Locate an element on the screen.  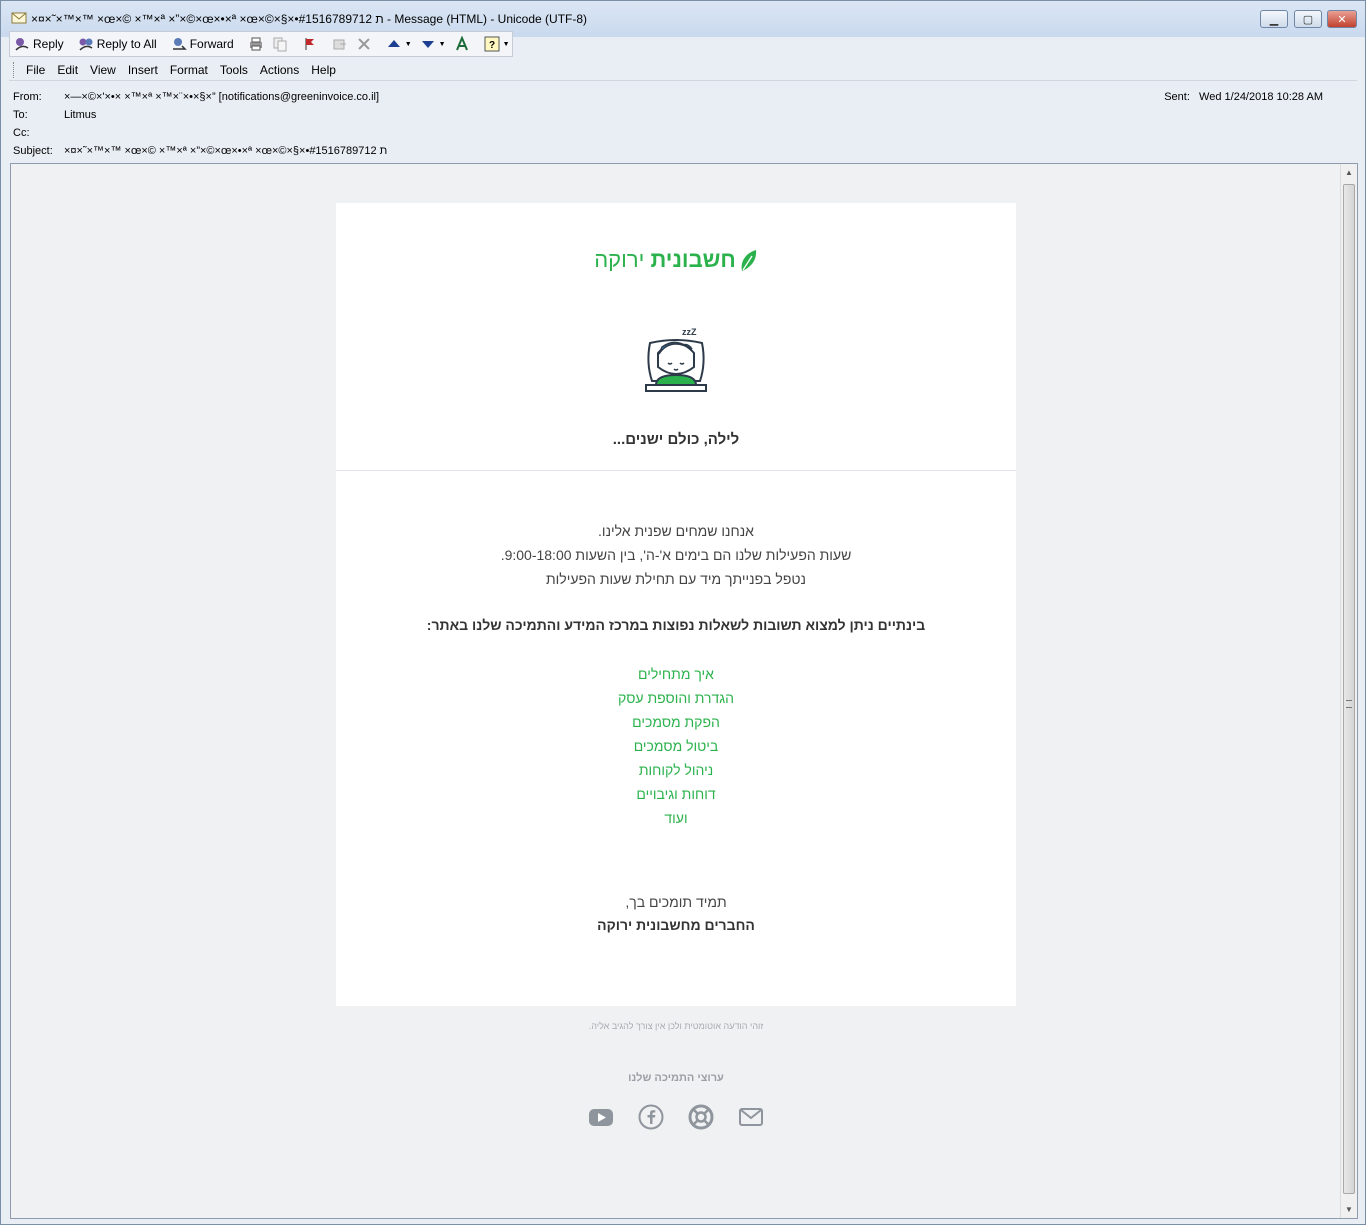
help-button: ? ▼ is located at coordinates (497, 44).